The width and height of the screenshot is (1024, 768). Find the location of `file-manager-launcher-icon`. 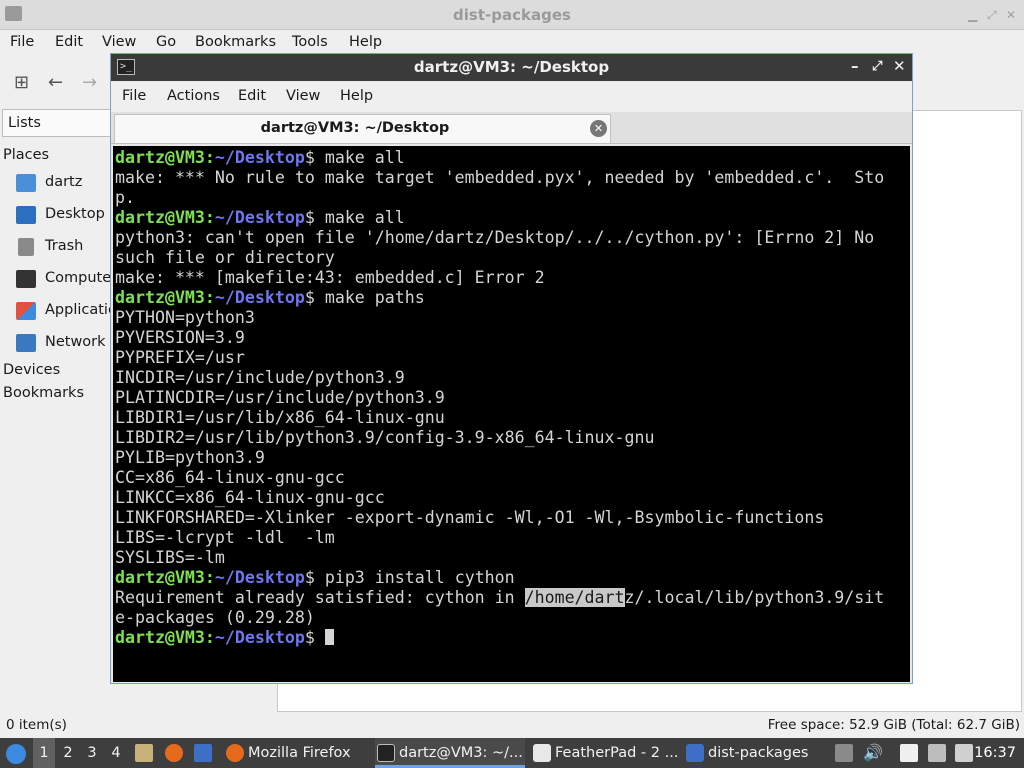

file-manager-launcher-icon is located at coordinates (144, 753).